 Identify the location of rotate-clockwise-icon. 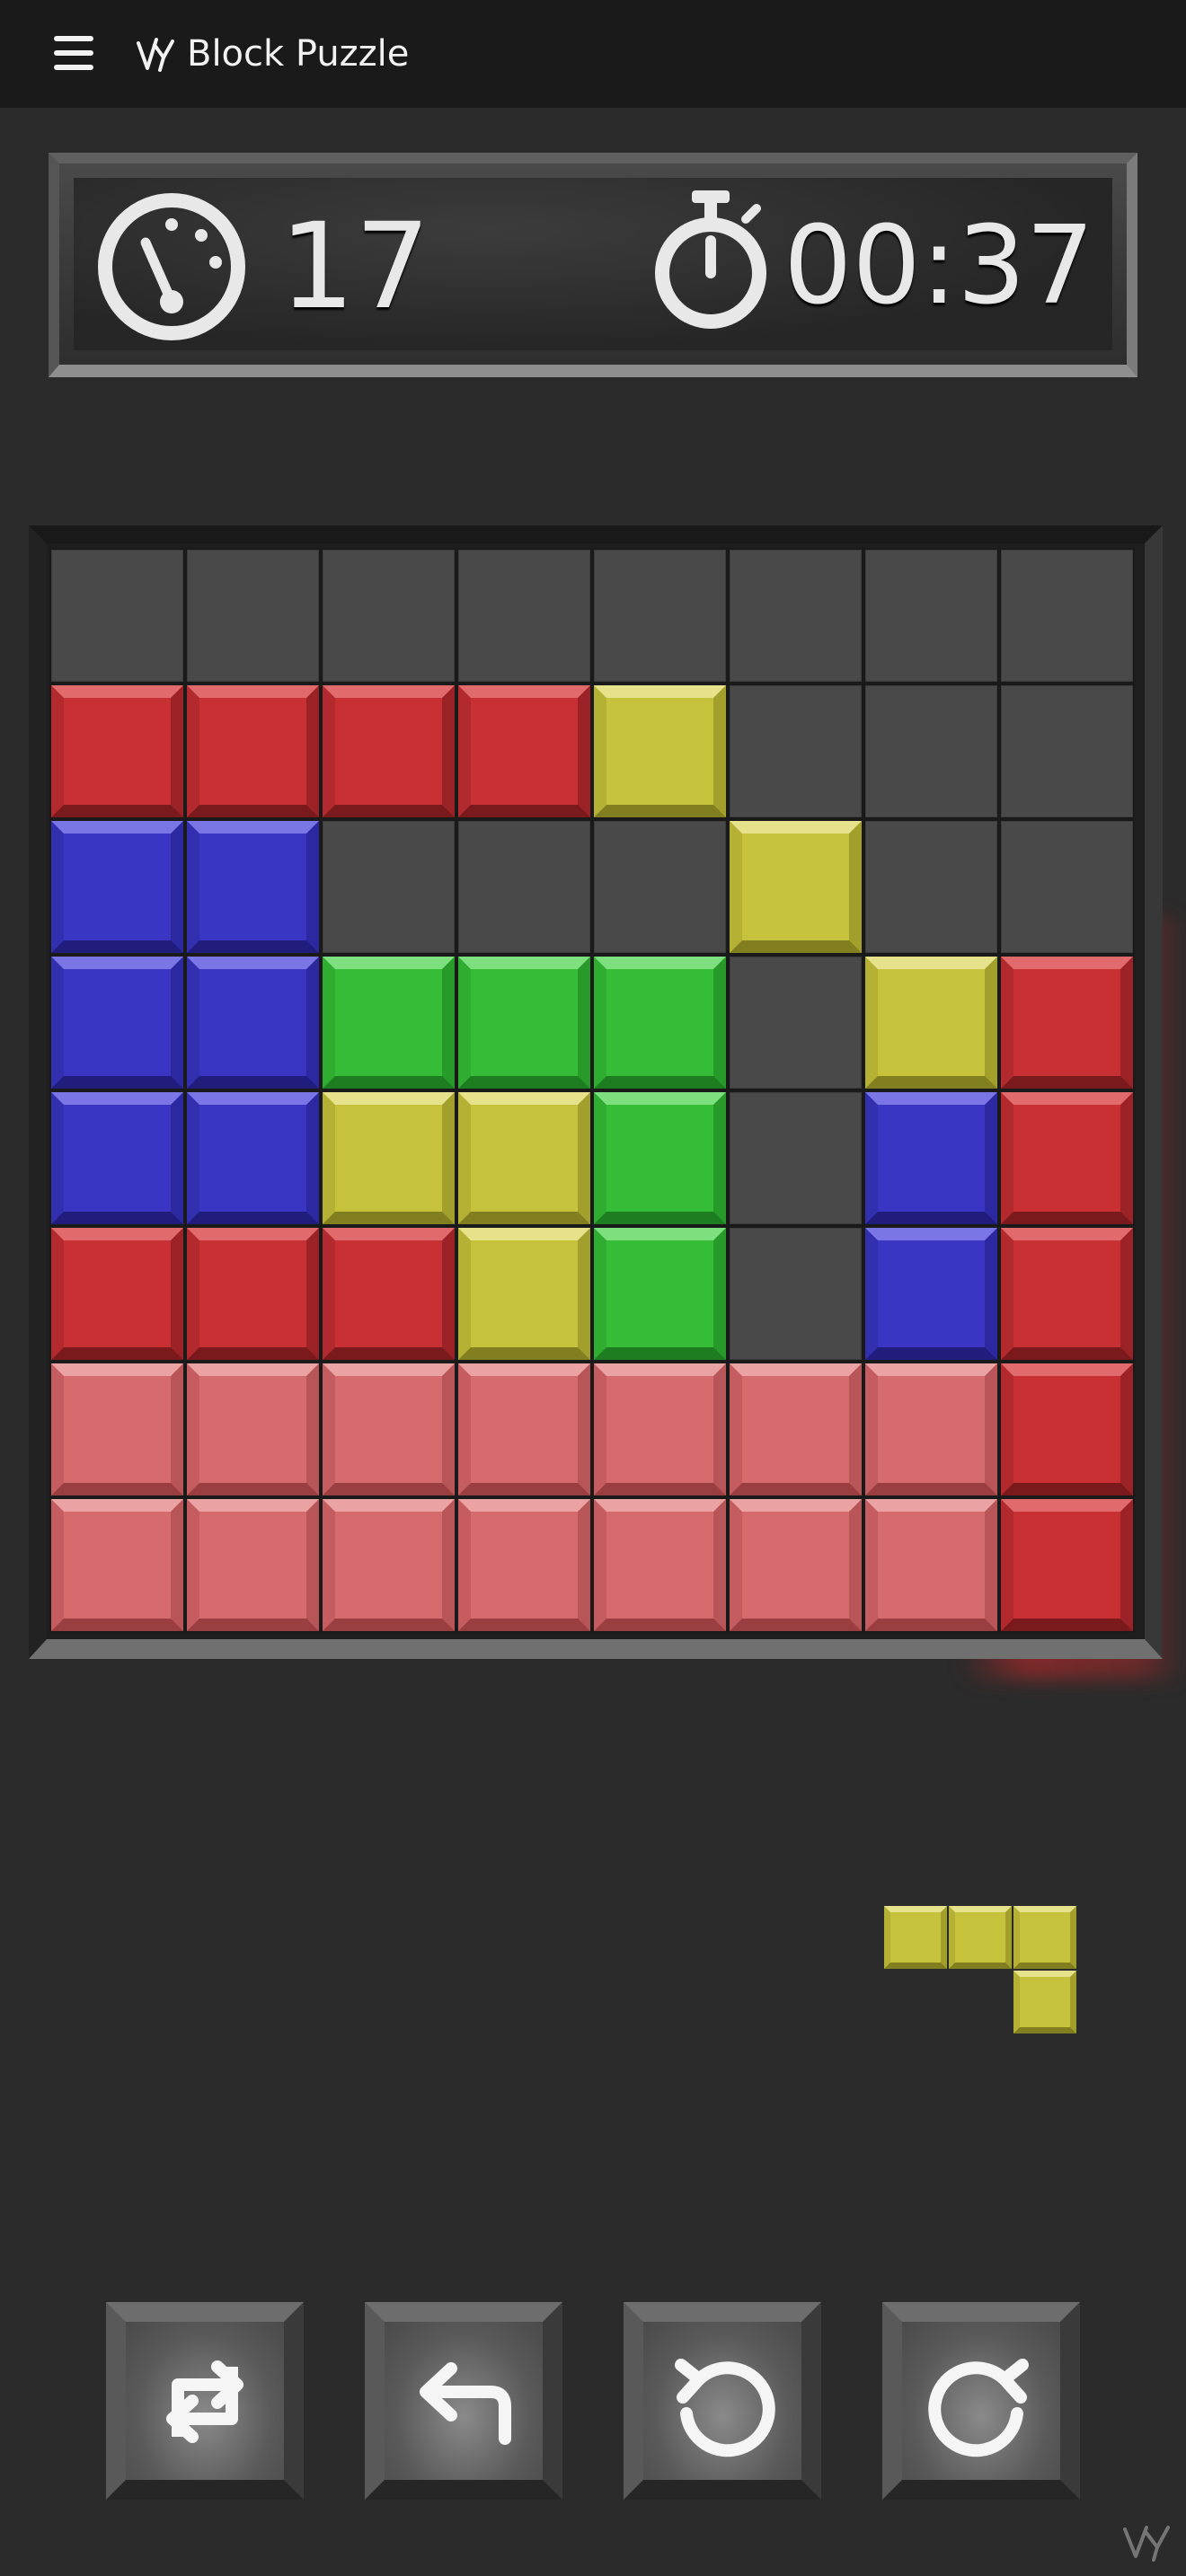
(978, 2408).